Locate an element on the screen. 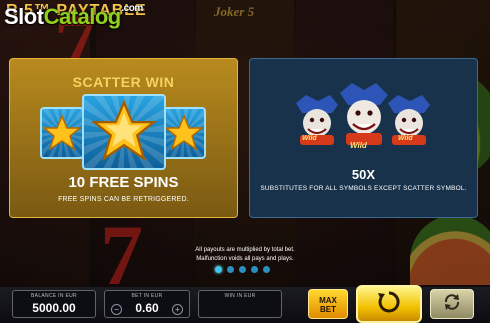 The height and width of the screenshot is (323, 490). reel-game-title: Joker 5 is located at coordinates (234, 11).